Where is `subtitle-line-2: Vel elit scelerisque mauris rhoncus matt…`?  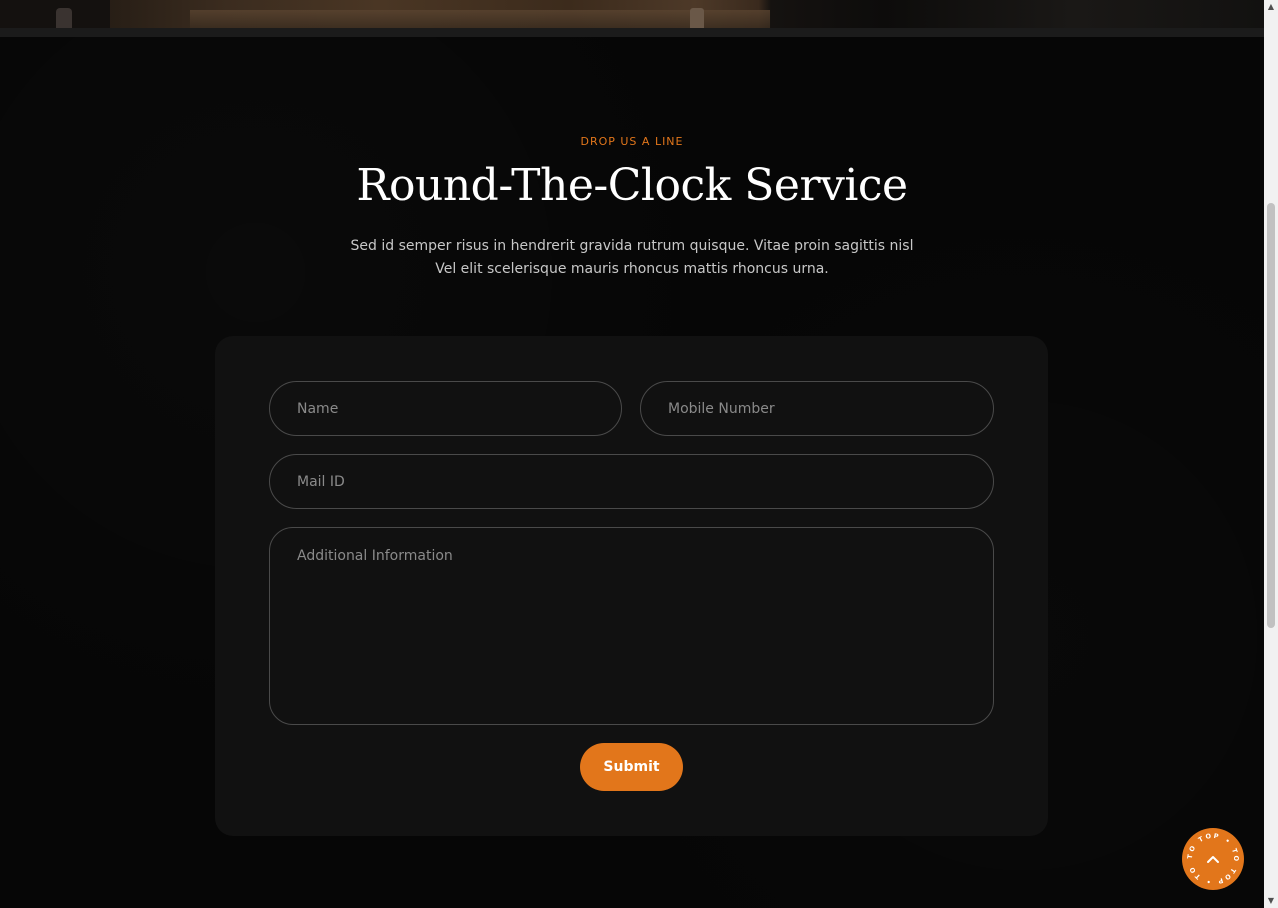
subtitle-line-2: Vel elit scelerisque mauris rhoncus matt… is located at coordinates (632, 269).